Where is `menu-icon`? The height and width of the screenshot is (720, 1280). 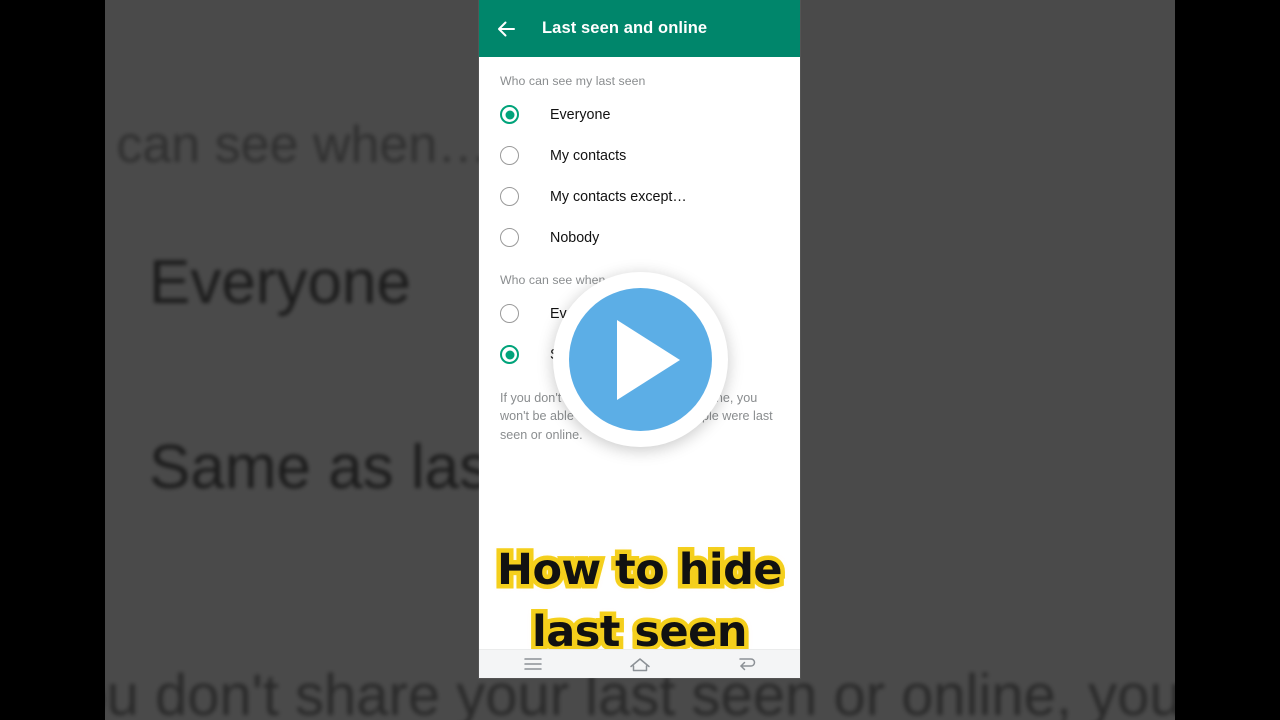 menu-icon is located at coordinates (533, 664).